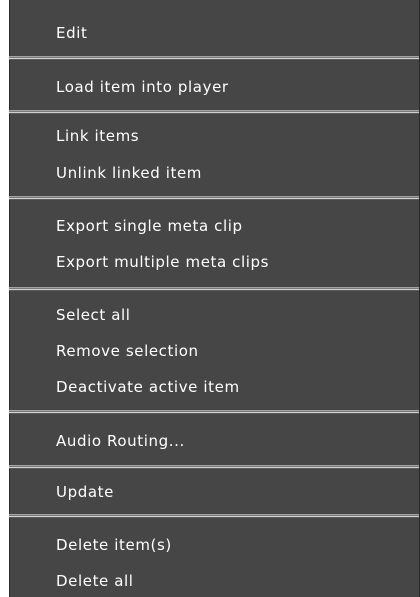 The width and height of the screenshot is (420, 597). What do you see at coordinates (149, 226) in the screenshot?
I see `menu-item-export-single-meta-clip: Export single meta clip` at bounding box center [149, 226].